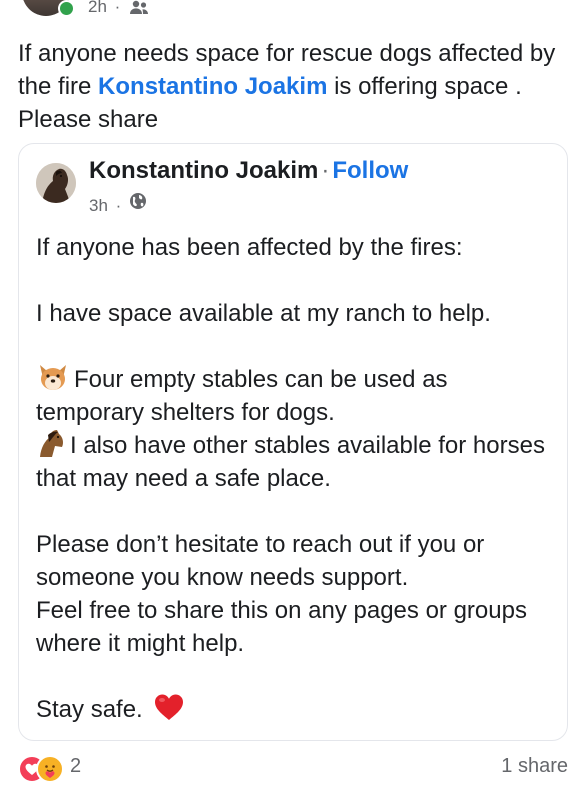 The height and width of the screenshot is (800, 571). Describe the element at coordinates (89, 709) in the screenshot. I see `body-text: Stay safe.` at that location.